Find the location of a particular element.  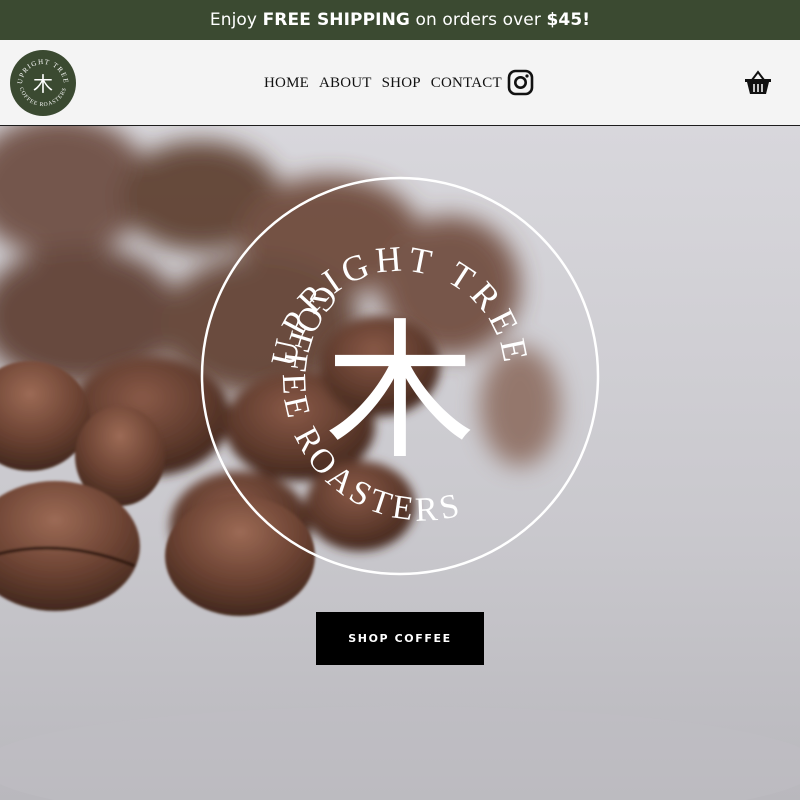

basket-icon is located at coordinates (758, 82).